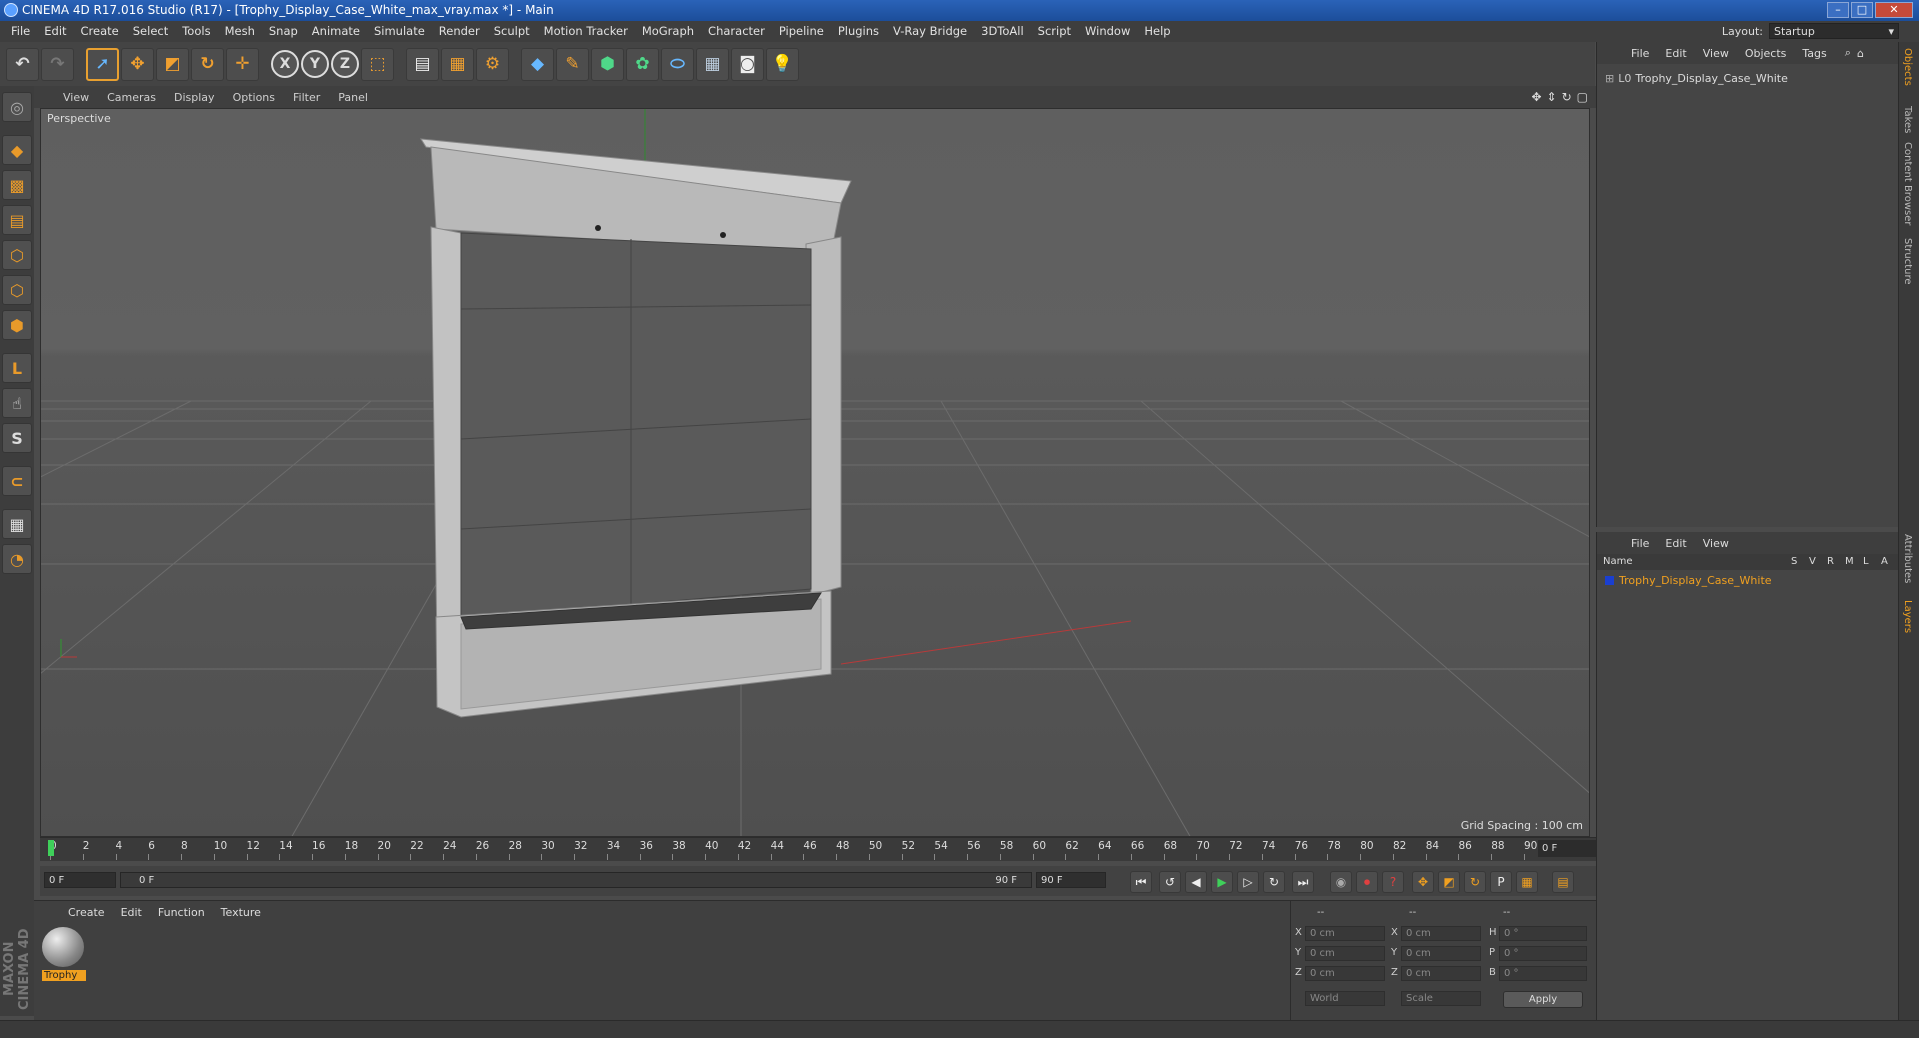 The height and width of the screenshot is (1038, 1919). I want to click on layer-menu-view: View, so click(1716, 543).